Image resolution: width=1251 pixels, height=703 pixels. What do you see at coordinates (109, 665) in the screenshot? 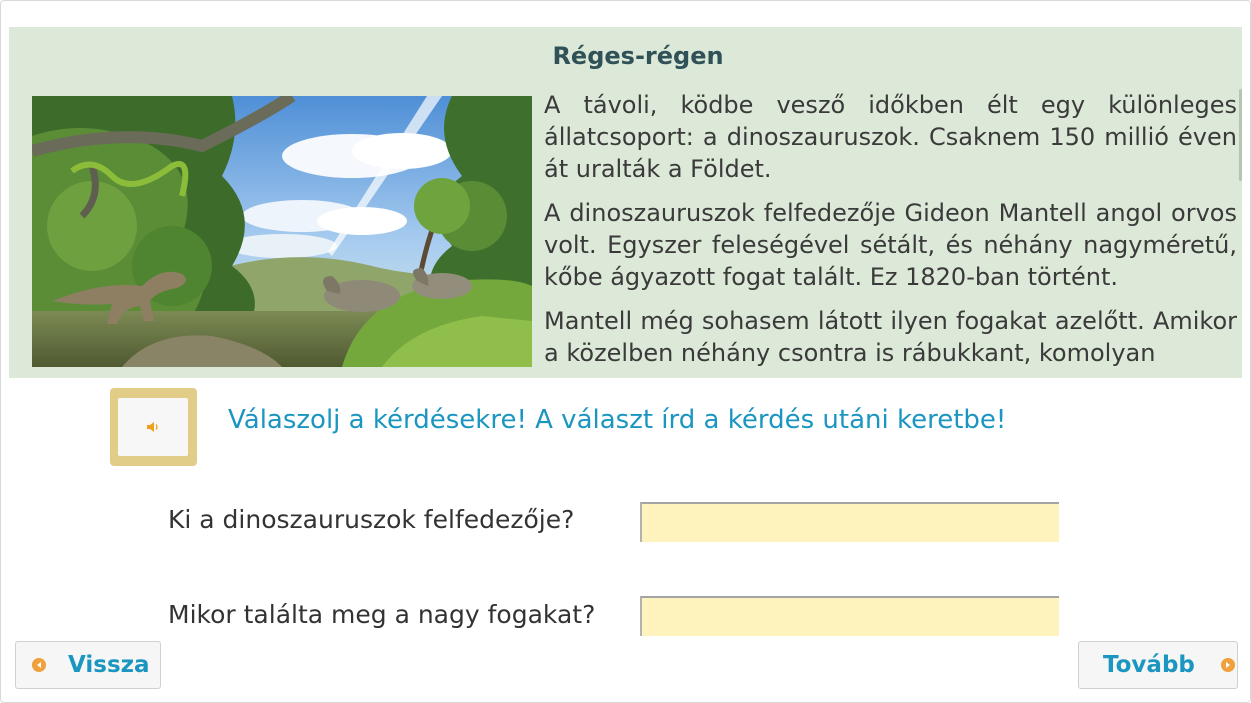
I see `back-button-label: Vissza` at bounding box center [109, 665].